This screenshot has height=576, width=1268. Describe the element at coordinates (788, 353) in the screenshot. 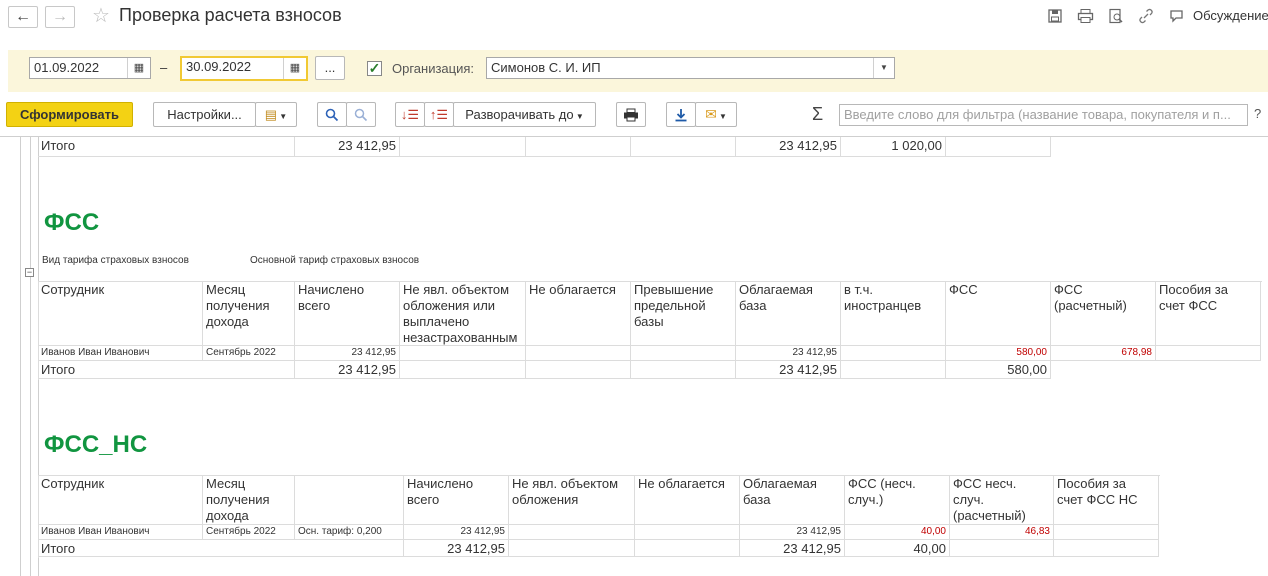

I see `fss-row-taxable: 23 412,95` at that location.